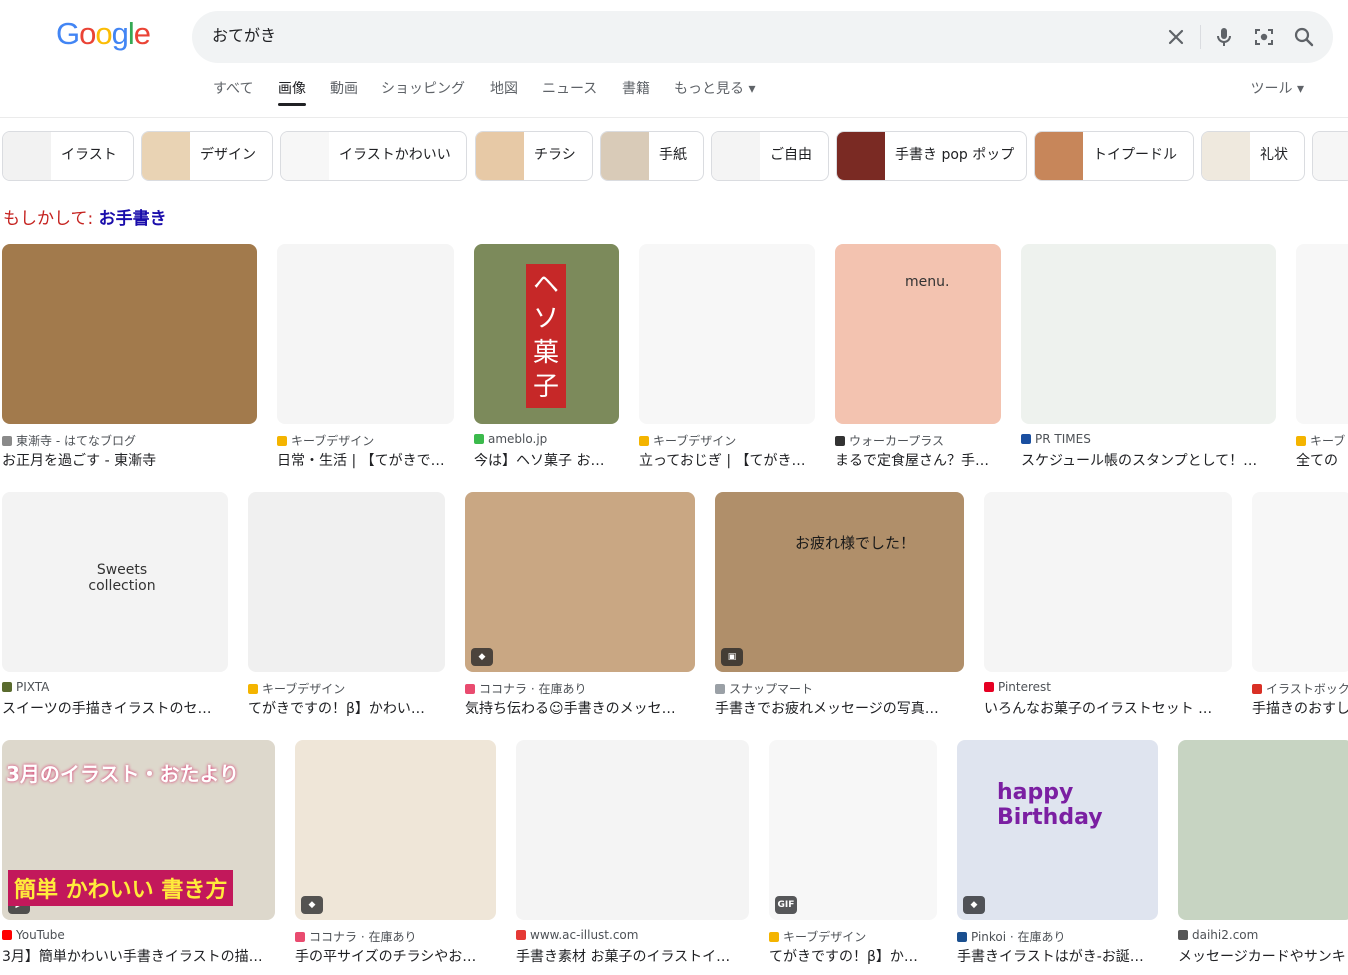 This screenshot has width=1348, height=975. What do you see at coordinates (1108, 687) in the screenshot?
I see `result-source: Pinterest` at bounding box center [1108, 687].